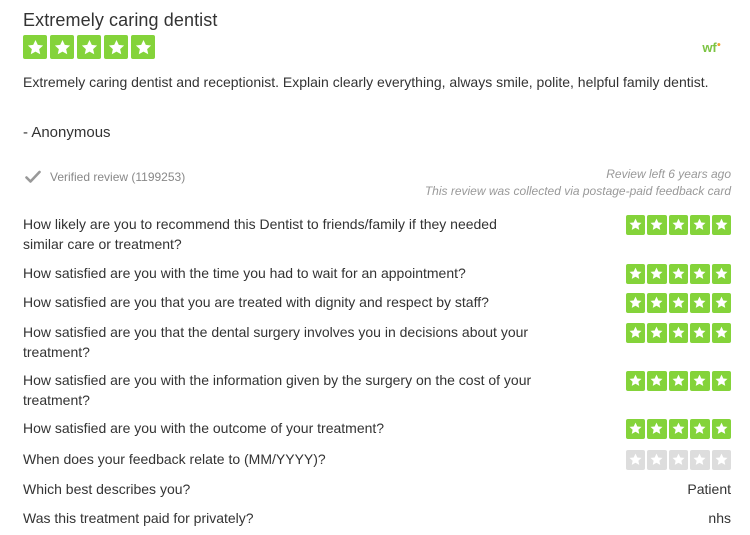  I want to click on wf-logo-text: wf, so click(709, 47).